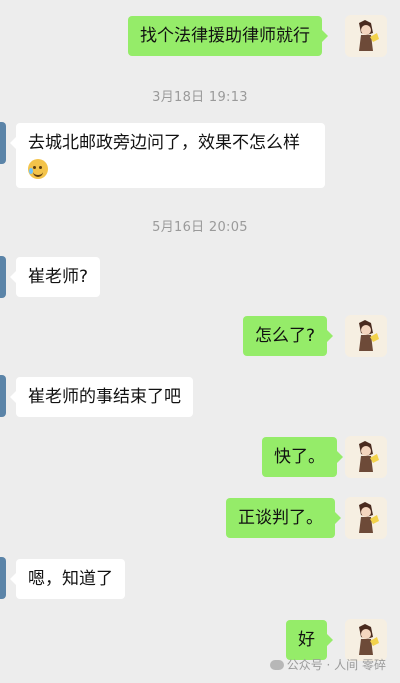 The width and height of the screenshot is (400, 683). What do you see at coordinates (200, 97) in the screenshot?
I see `timestamp: 3月18日 19:13` at bounding box center [200, 97].